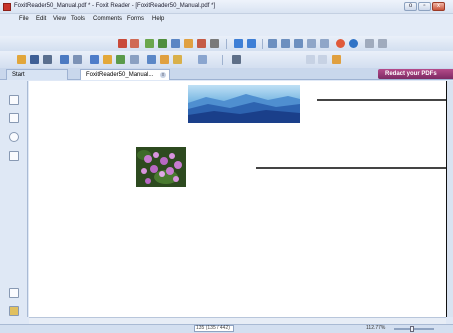 This screenshot has width=453, height=333. Describe the element at coordinates (14, 293) in the screenshot. I see `attachments-panel-icon` at that location.